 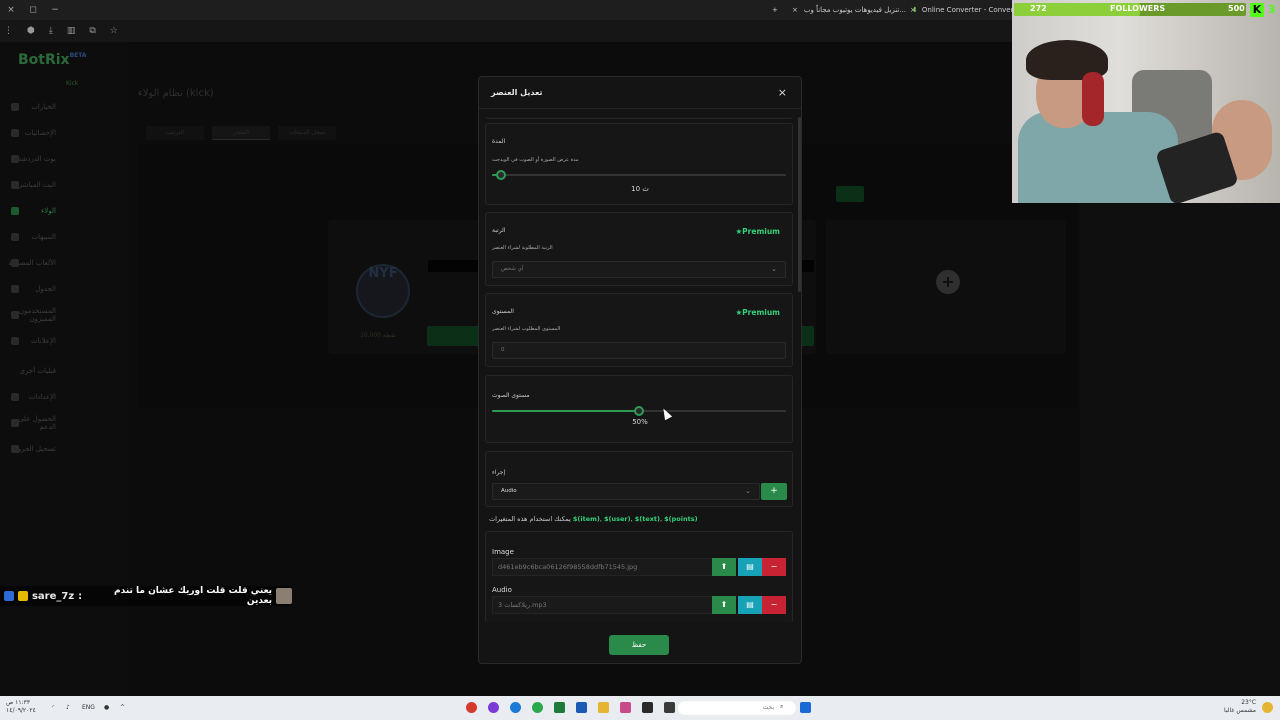 What do you see at coordinates (639, 175) in the screenshot?
I see `duration-slider-track` at bounding box center [639, 175].